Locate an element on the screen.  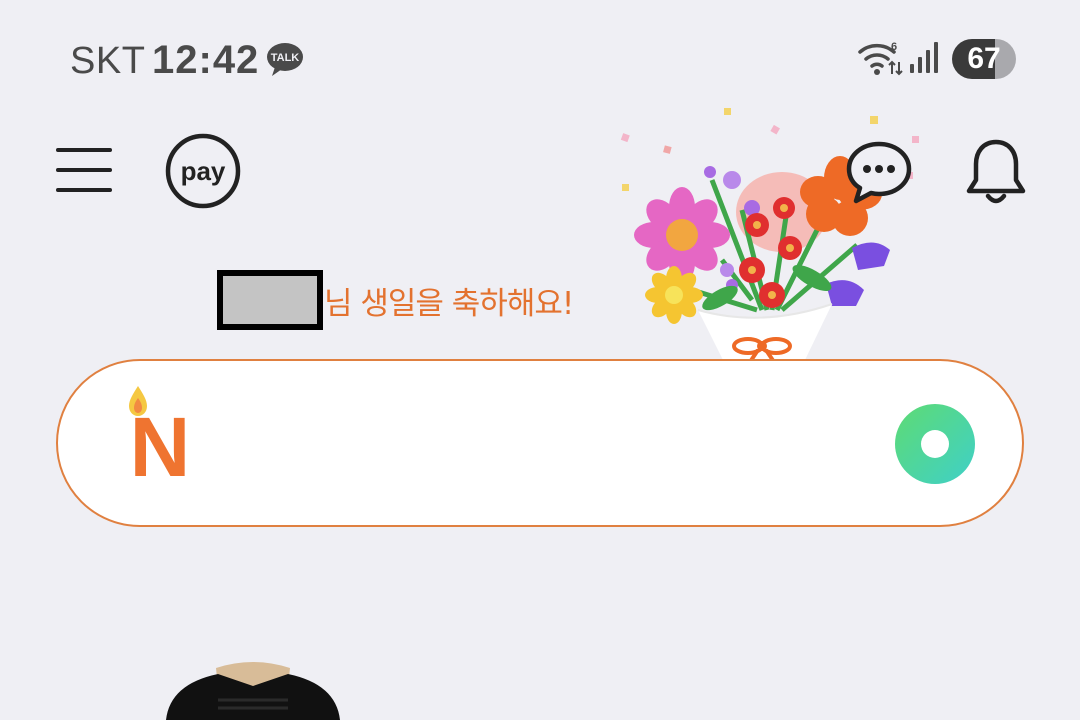
birthday-message: 님 생일을 축하해요! is located at coordinates (449, 304).